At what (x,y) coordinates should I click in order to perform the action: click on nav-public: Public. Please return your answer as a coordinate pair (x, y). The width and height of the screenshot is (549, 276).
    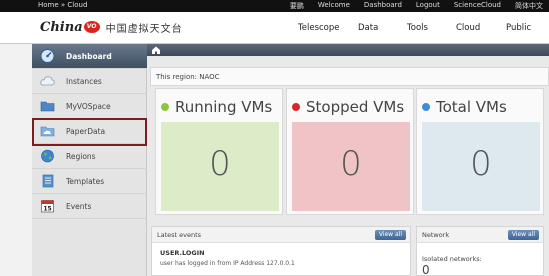
    Looking at the image, I should click on (518, 28).